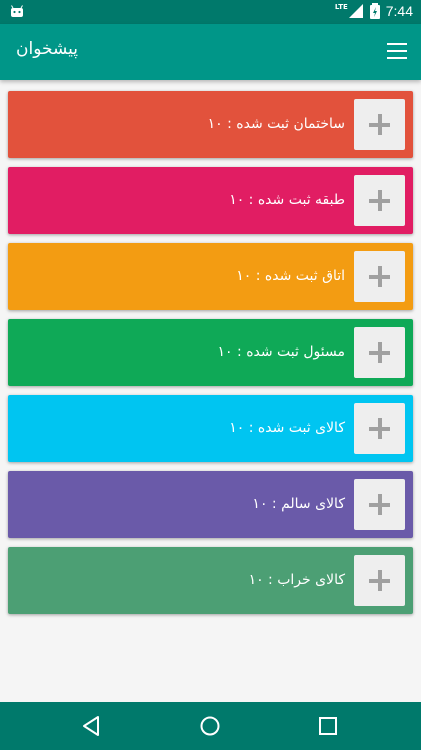 The image size is (421, 750). I want to click on card-officers: مسئول ثبت شده : ۱۰, so click(210, 352).